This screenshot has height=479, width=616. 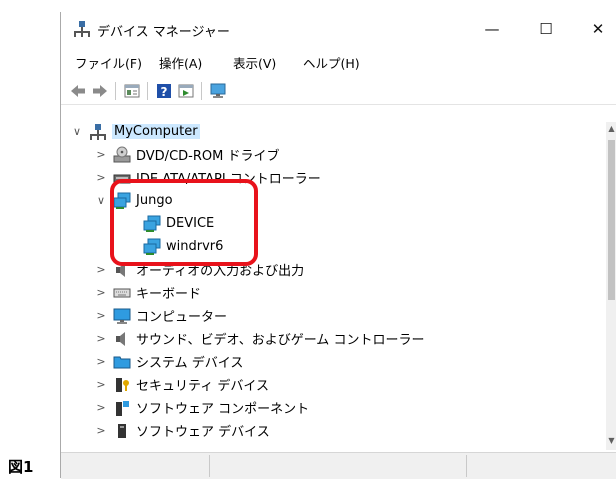 I want to click on menu-bar: ファイル(F) 操作(A) 表示(V) ヘルプ(H), so click(x=338, y=61).